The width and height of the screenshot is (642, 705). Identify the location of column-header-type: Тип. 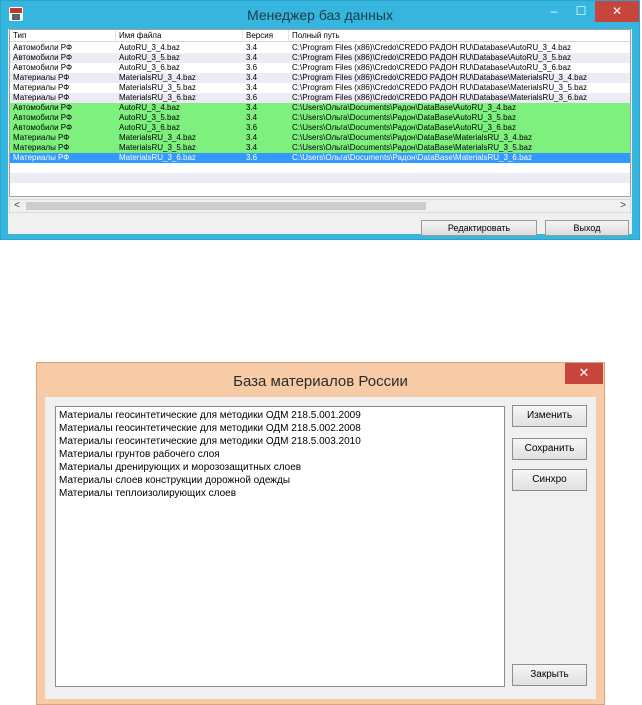
(63, 36).